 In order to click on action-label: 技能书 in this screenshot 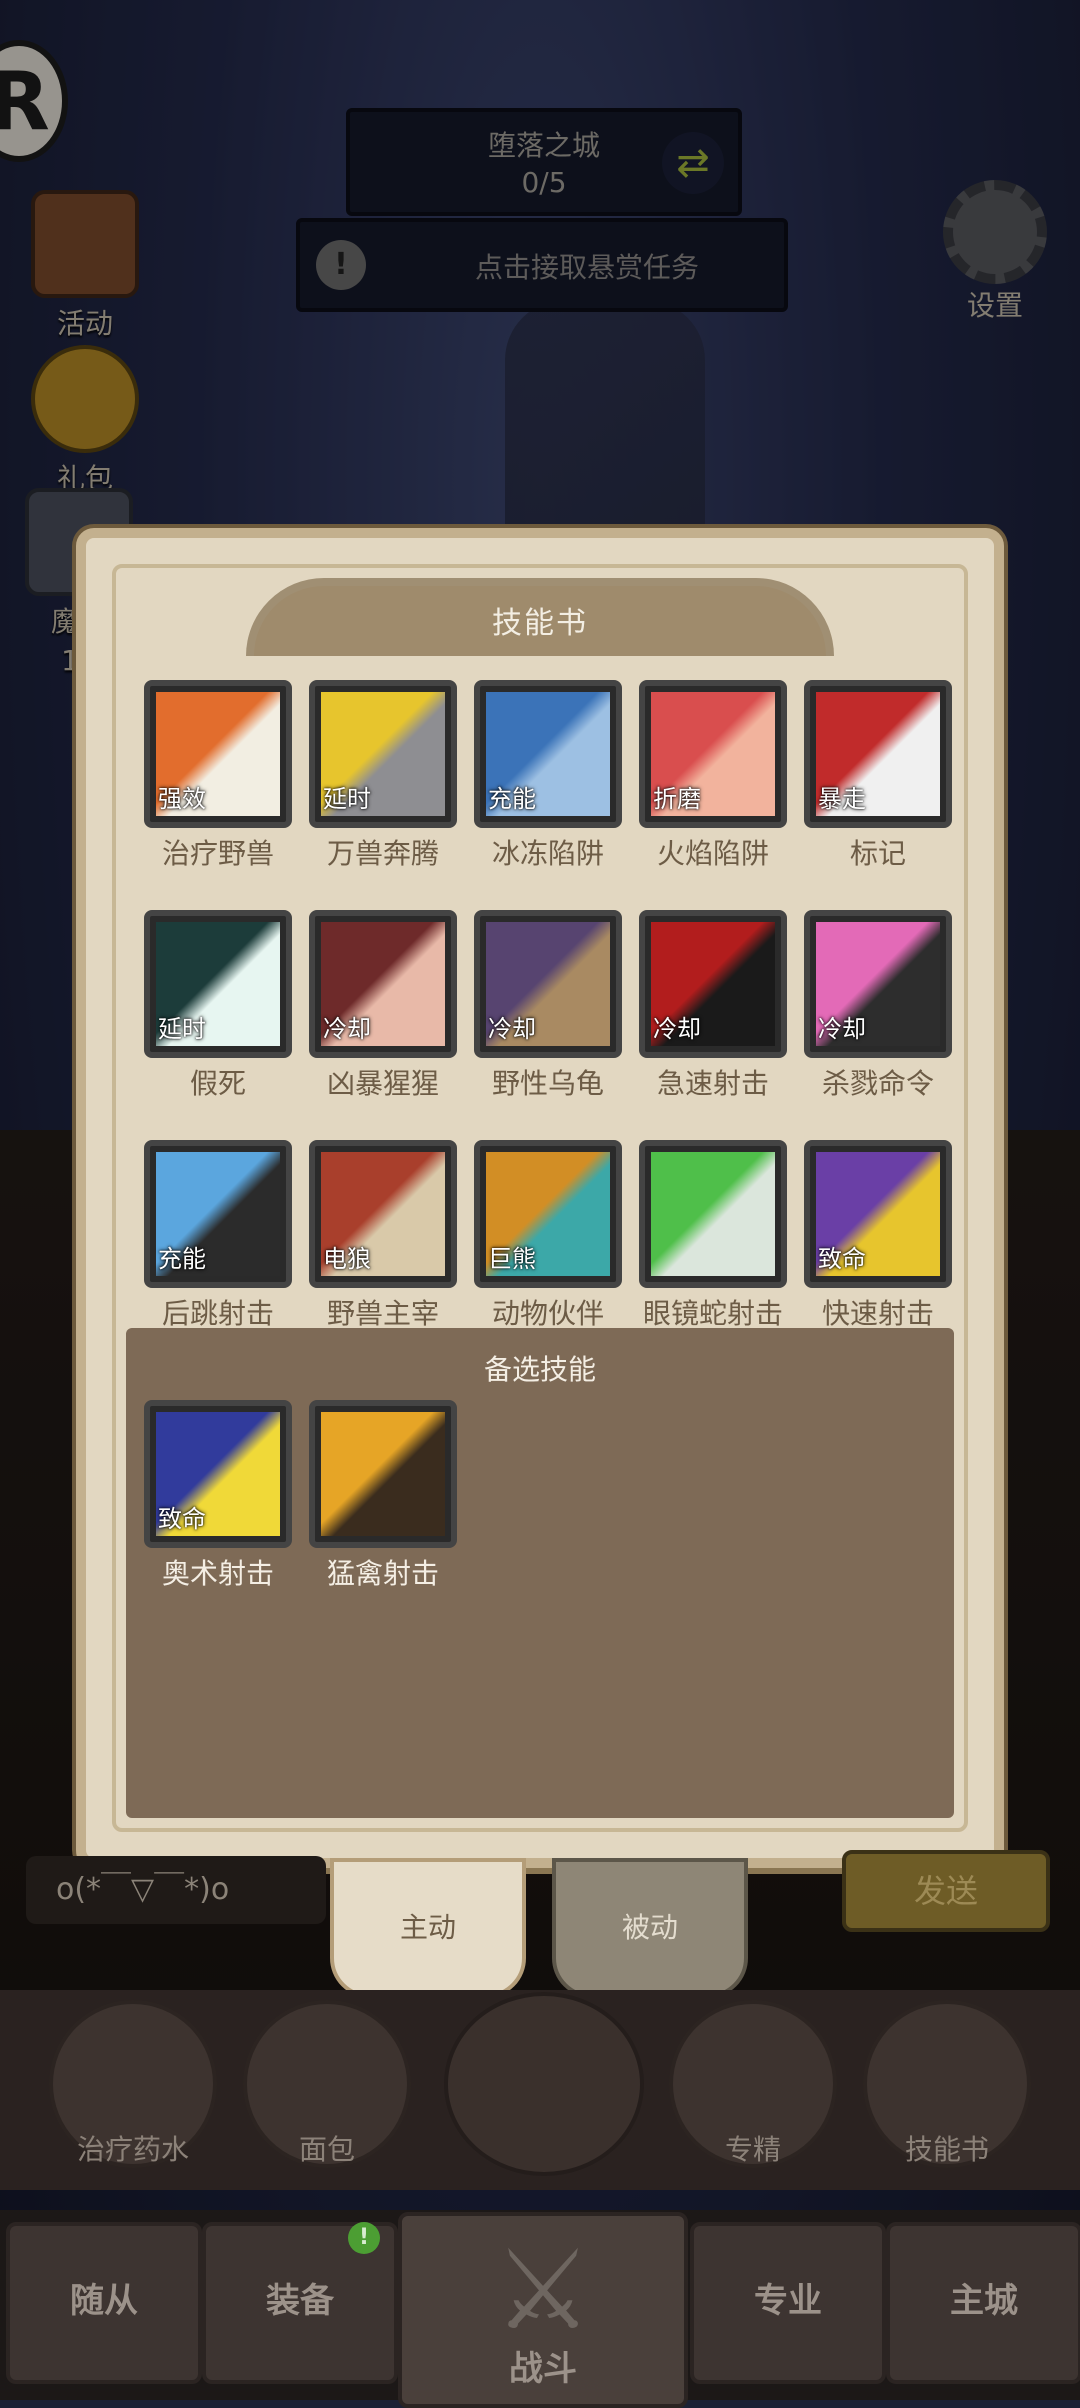, I will do `click(946, 2149)`.